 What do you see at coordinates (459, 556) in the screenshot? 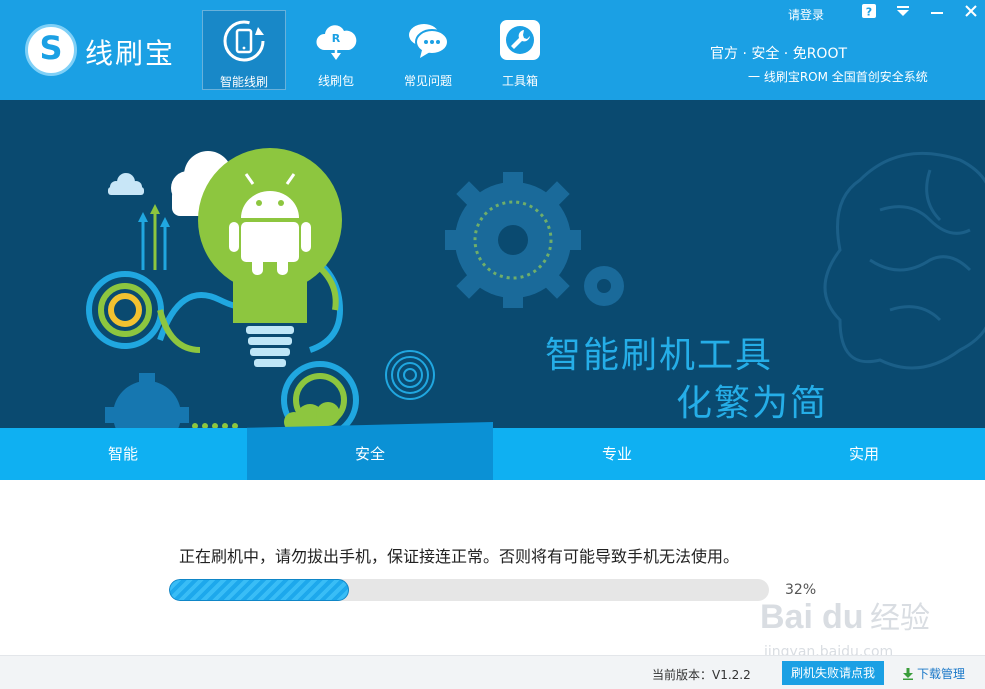
I see `flash-status-message: 正在刷机中，请勿拔出手机，保证接连正常。否则将有可能导致手机无法使用。` at bounding box center [459, 556].